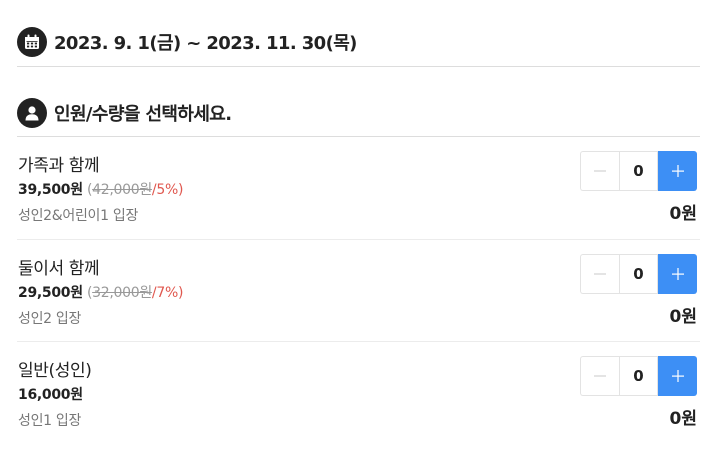  I want to click on original-price: 42,000원, so click(122, 190).